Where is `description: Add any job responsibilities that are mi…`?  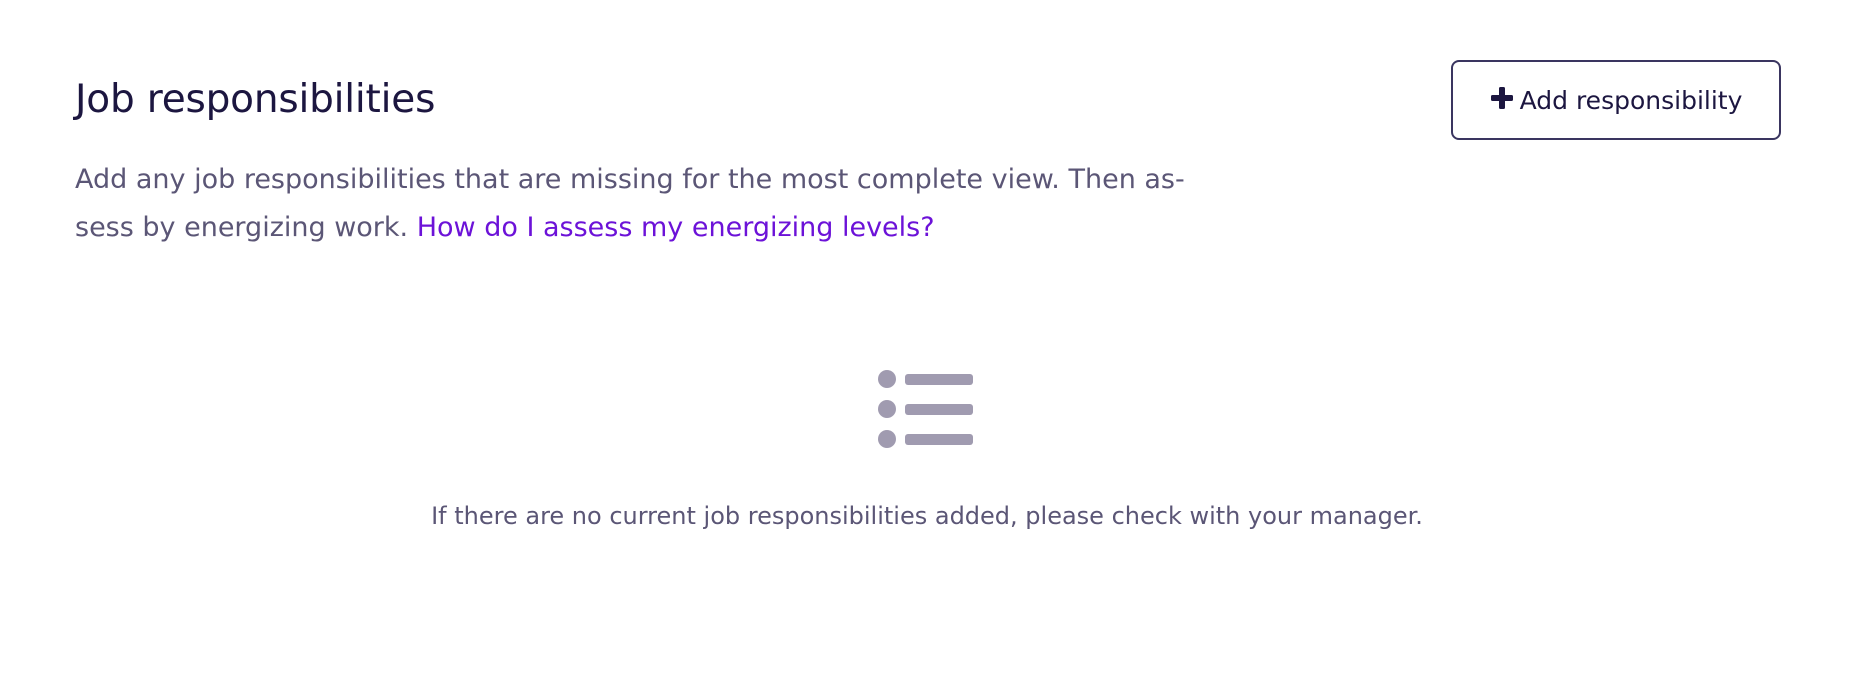
description: Add any job responsibilities that are mi… is located at coordinates (640, 204).